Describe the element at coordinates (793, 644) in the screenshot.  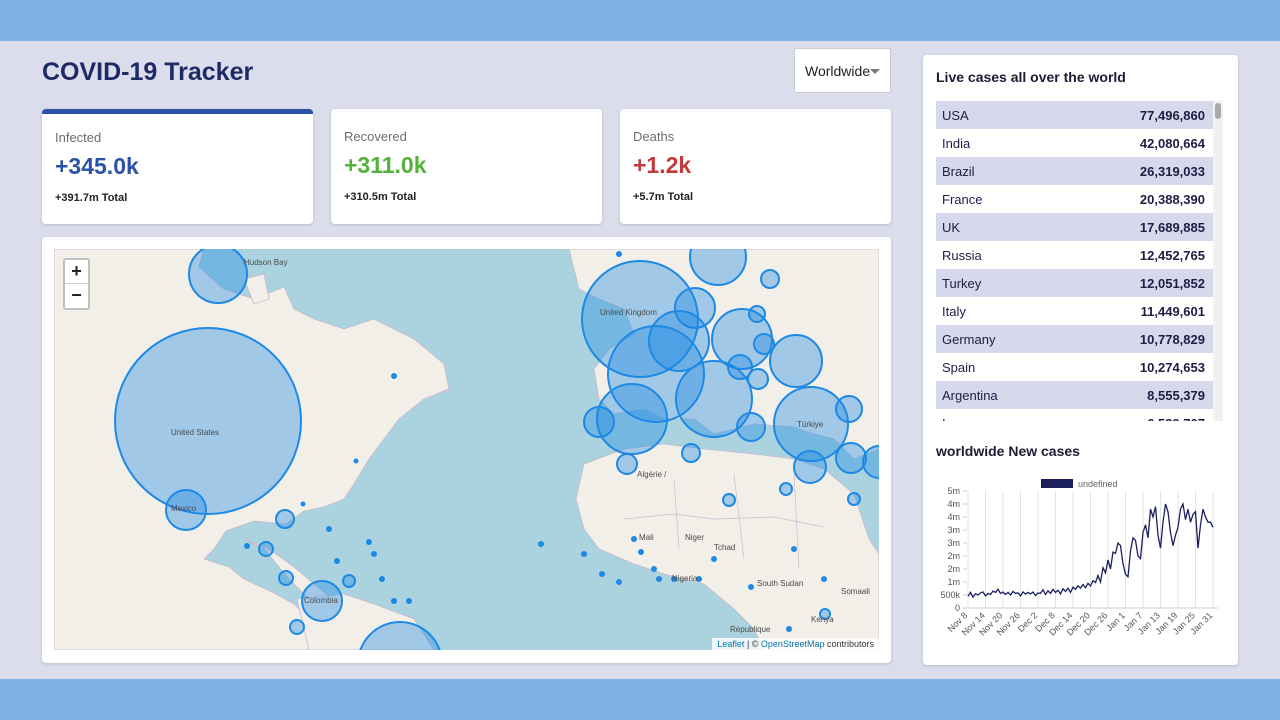
I see `osm-link: OpenStreetMap` at that location.